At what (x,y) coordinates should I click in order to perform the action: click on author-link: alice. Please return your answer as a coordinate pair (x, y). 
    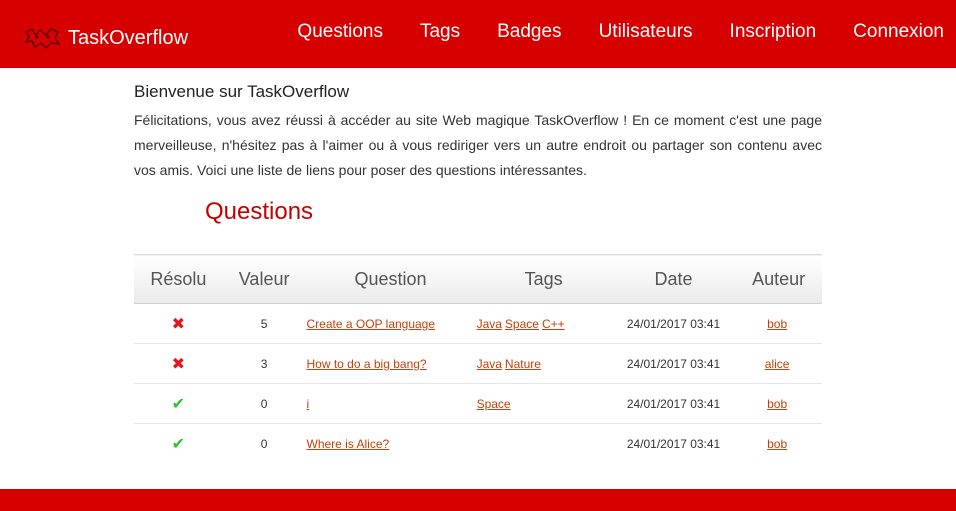
    Looking at the image, I should click on (777, 364).